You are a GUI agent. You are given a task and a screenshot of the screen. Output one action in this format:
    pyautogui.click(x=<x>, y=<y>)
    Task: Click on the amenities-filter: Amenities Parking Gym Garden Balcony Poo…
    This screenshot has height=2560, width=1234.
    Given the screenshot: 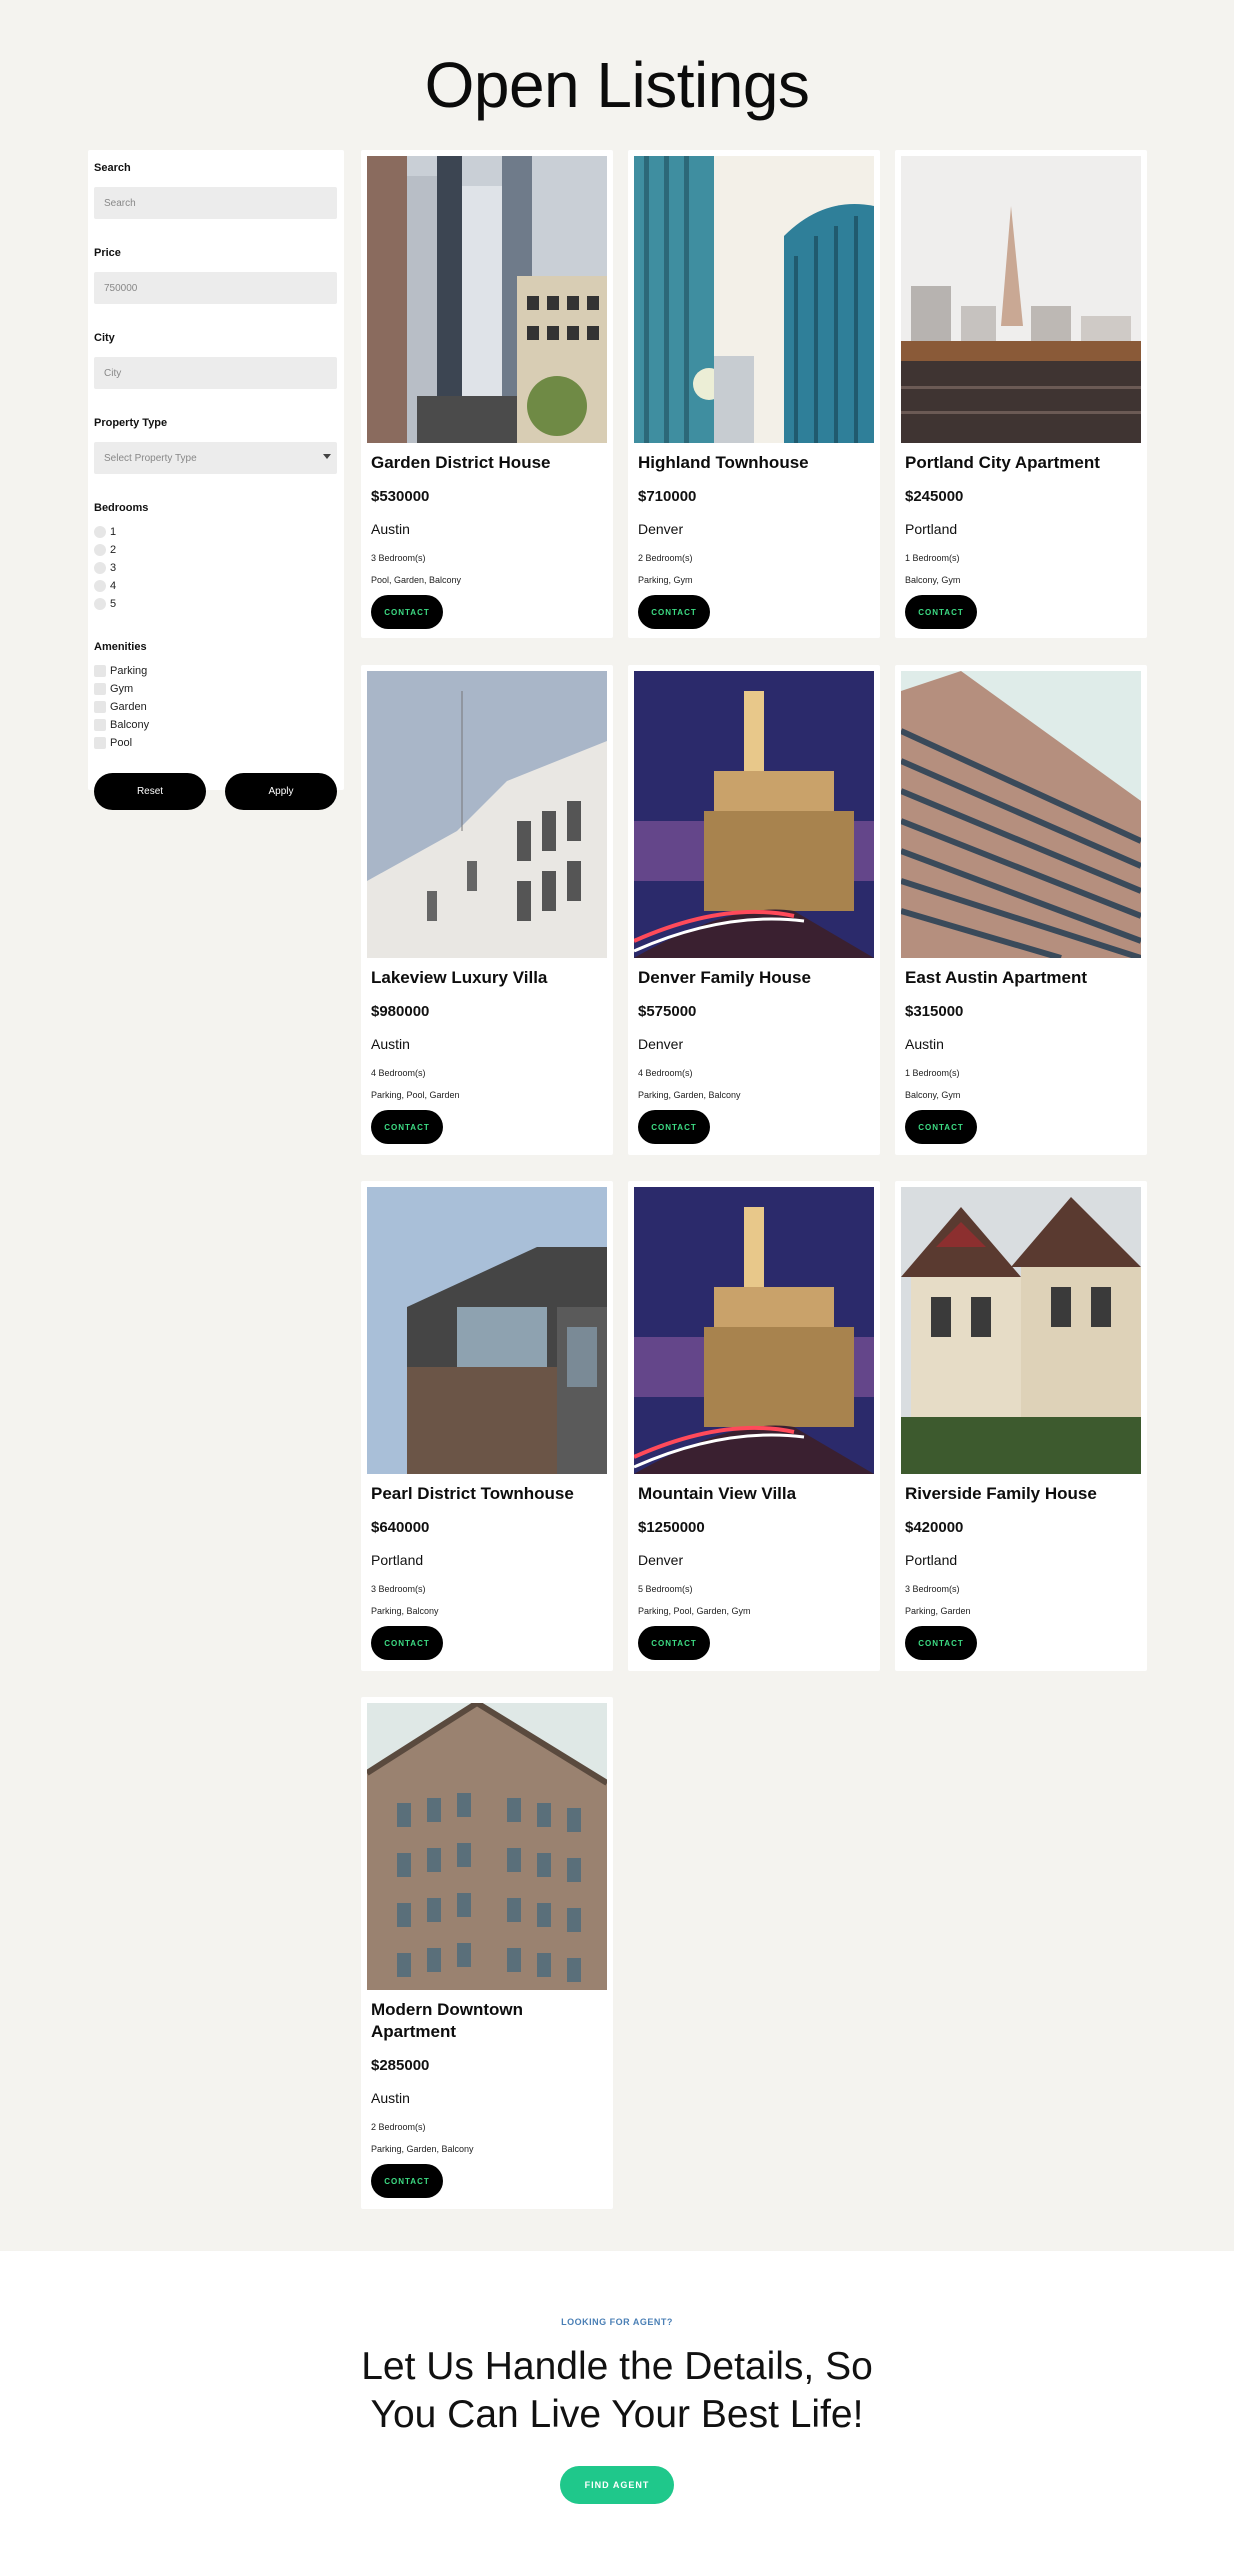 What is the action you would take?
    pyautogui.click(x=216, y=696)
    